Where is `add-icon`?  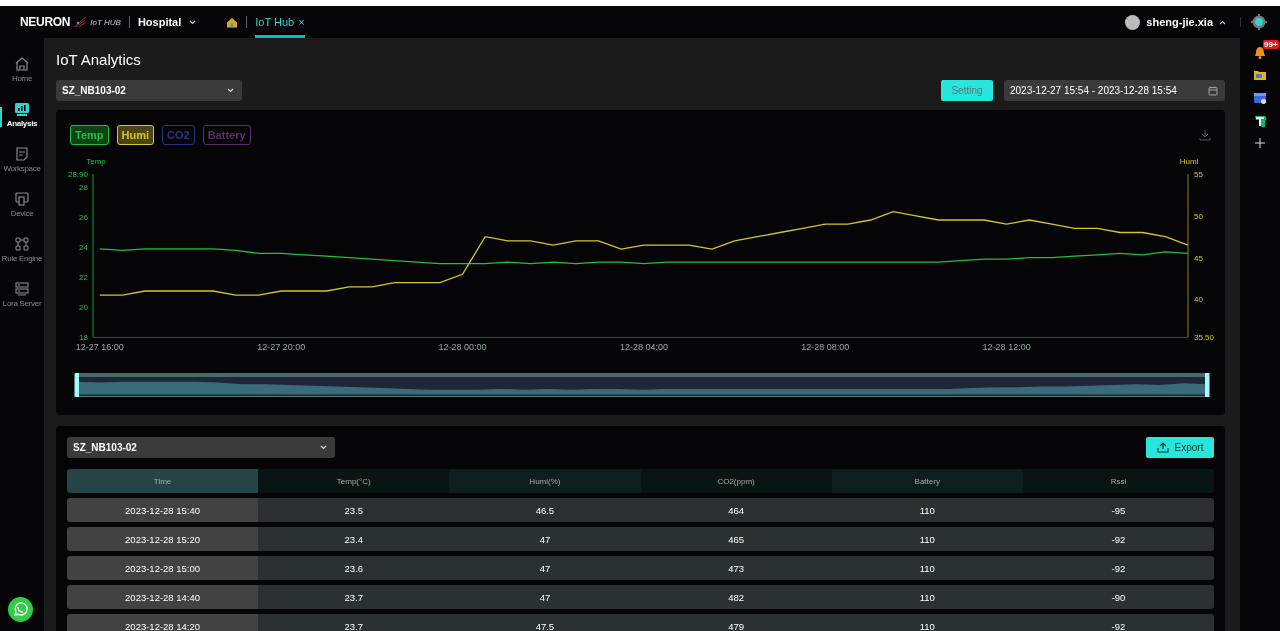 add-icon is located at coordinates (1260, 144).